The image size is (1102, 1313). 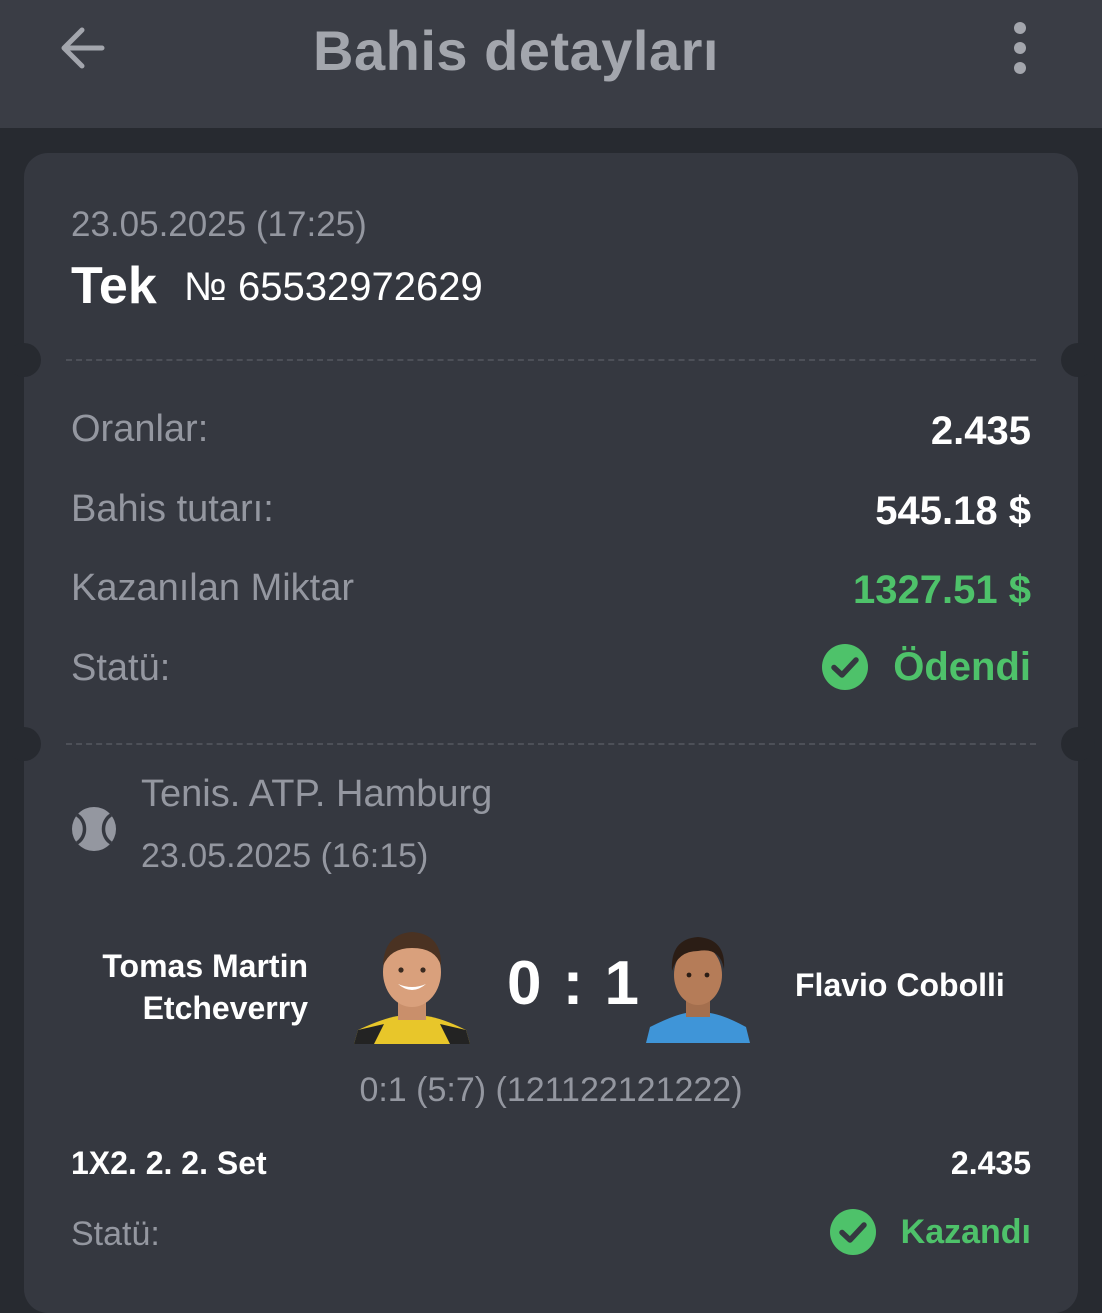 I want to click on status-label: Statü:, so click(x=121, y=668).